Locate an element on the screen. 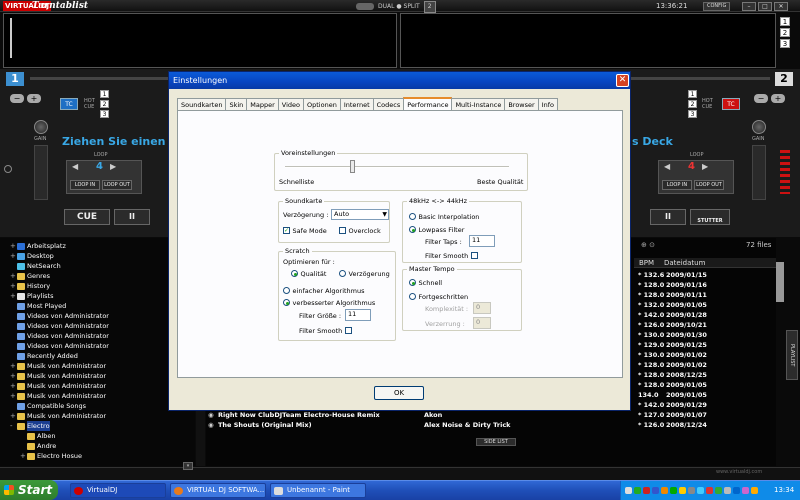 The height and width of the screenshot is (500, 800). expand-icon: - is located at coordinates (13, 426).